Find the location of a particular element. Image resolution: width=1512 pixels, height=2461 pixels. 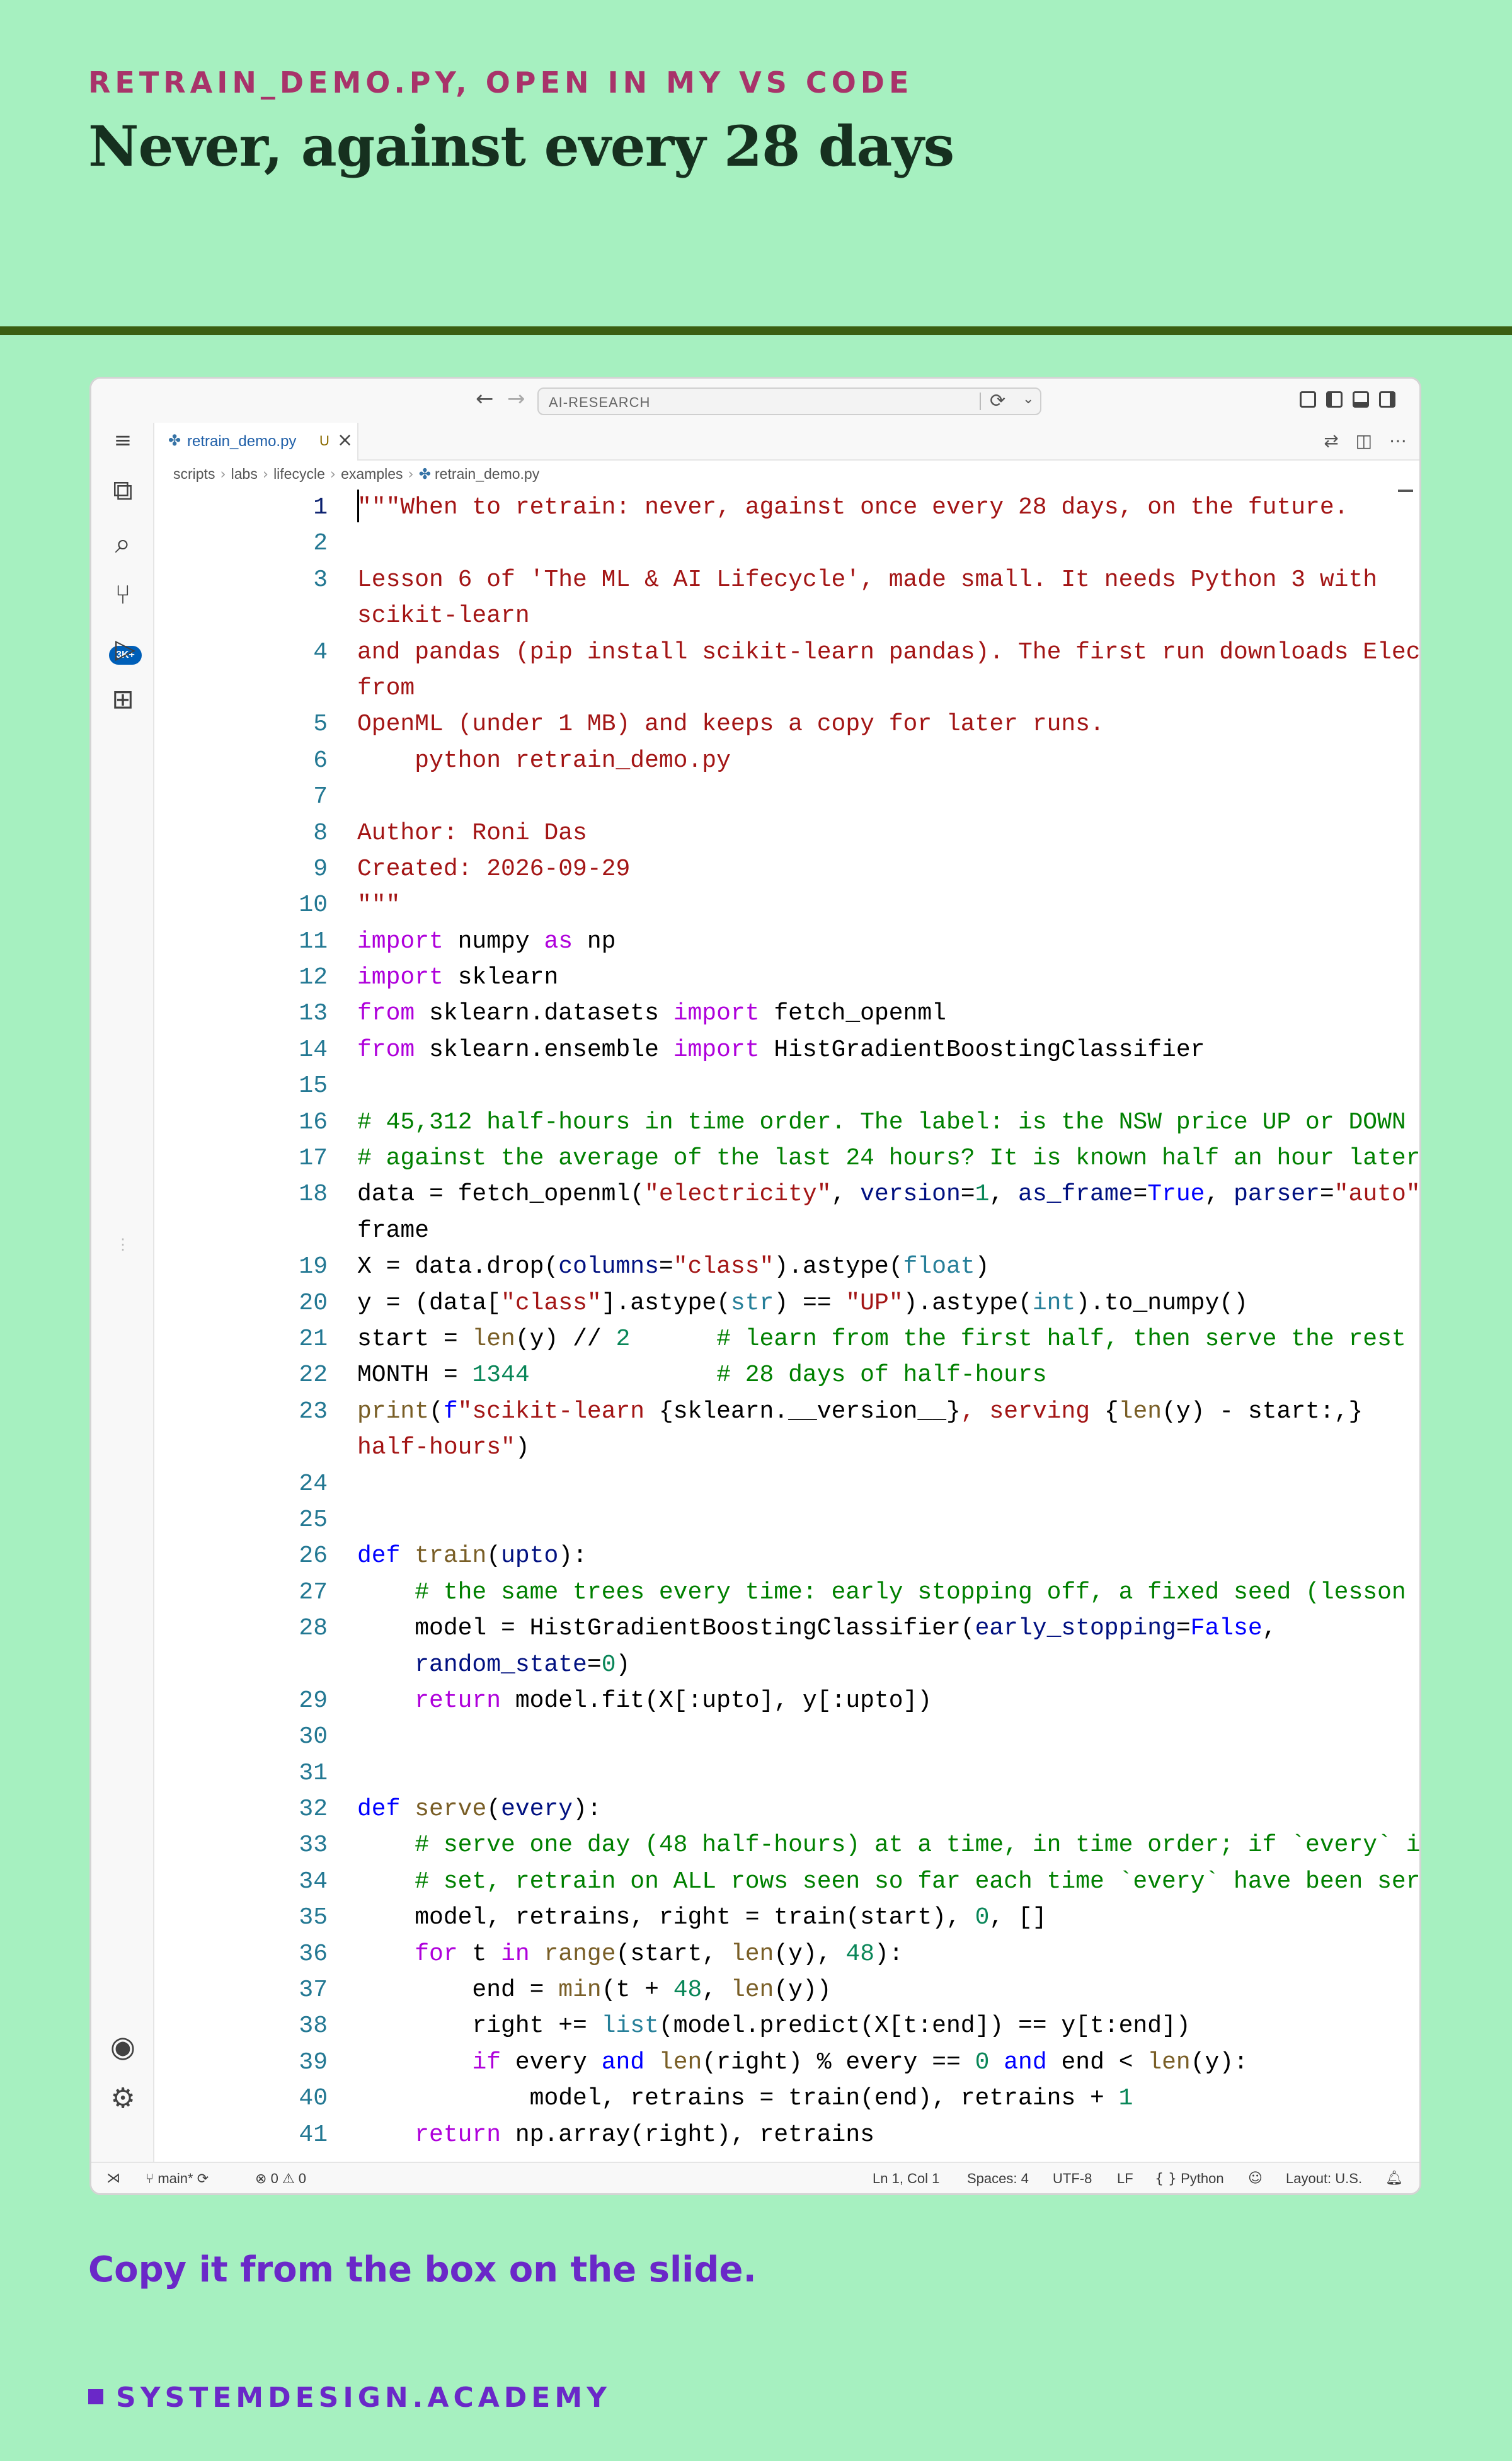

close-icon: × is located at coordinates (345, 440).